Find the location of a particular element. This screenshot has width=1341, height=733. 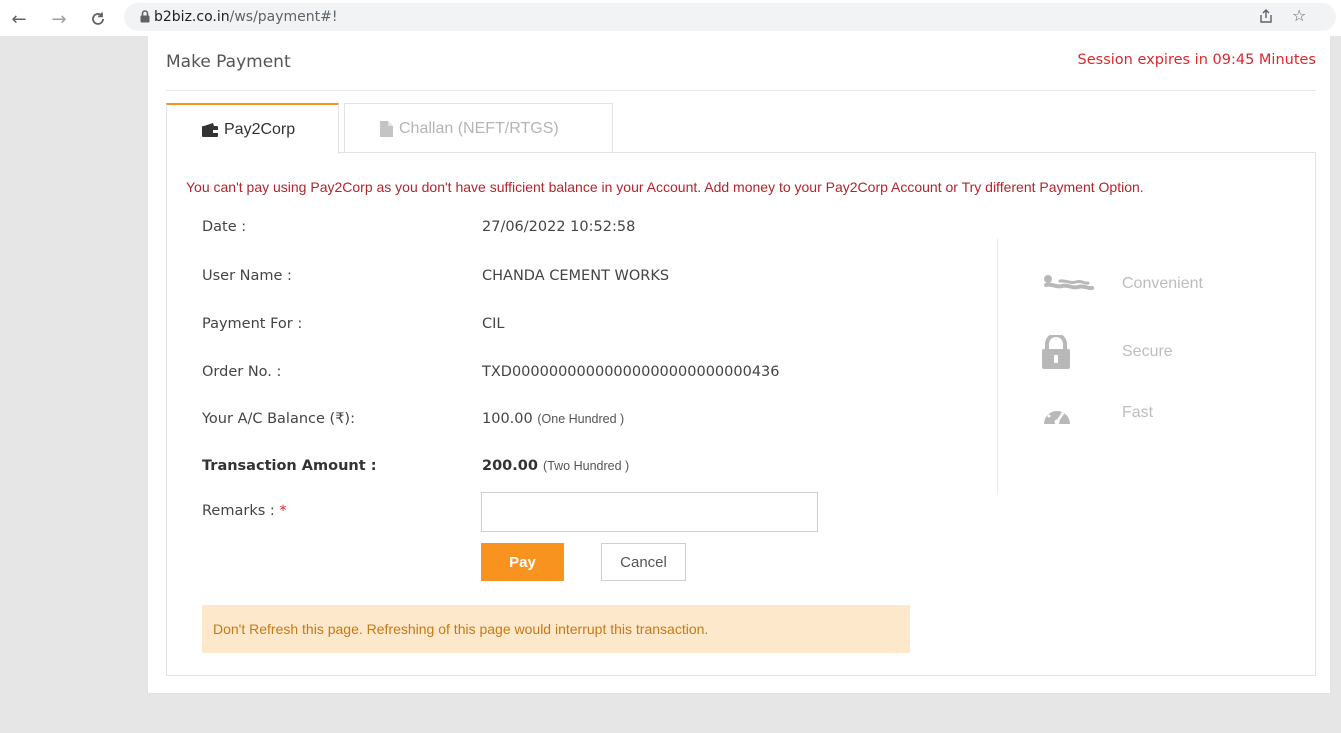

transaction-amount-value: 200.00 (Two Hundred ) is located at coordinates (555, 466).